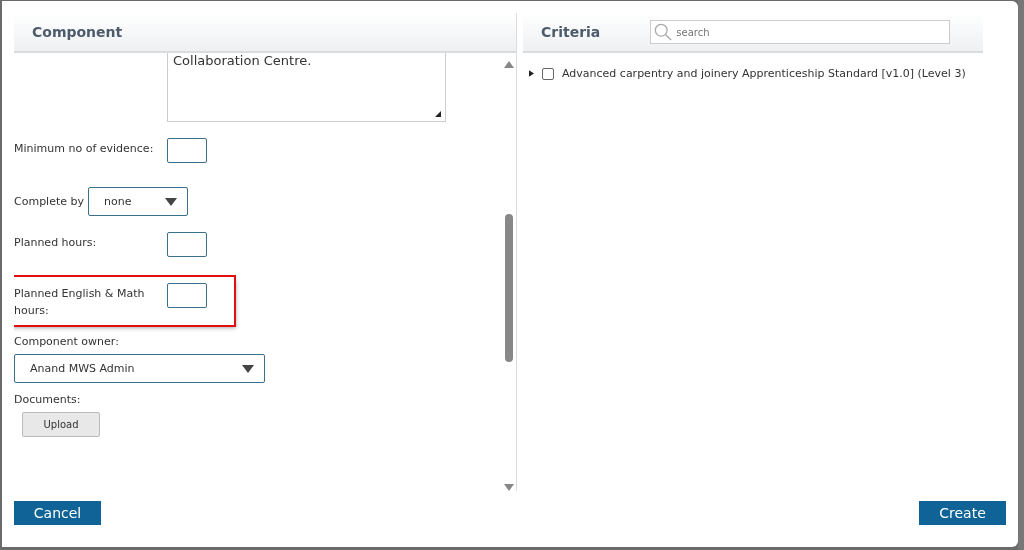 Image resolution: width=1024 pixels, height=550 pixels. What do you see at coordinates (67, 341) in the screenshot?
I see `field-label: Component owner:` at bounding box center [67, 341].